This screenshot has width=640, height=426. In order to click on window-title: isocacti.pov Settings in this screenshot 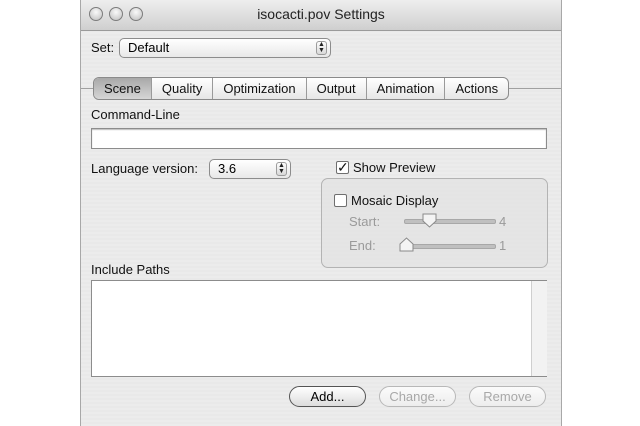, I will do `click(321, 14)`.